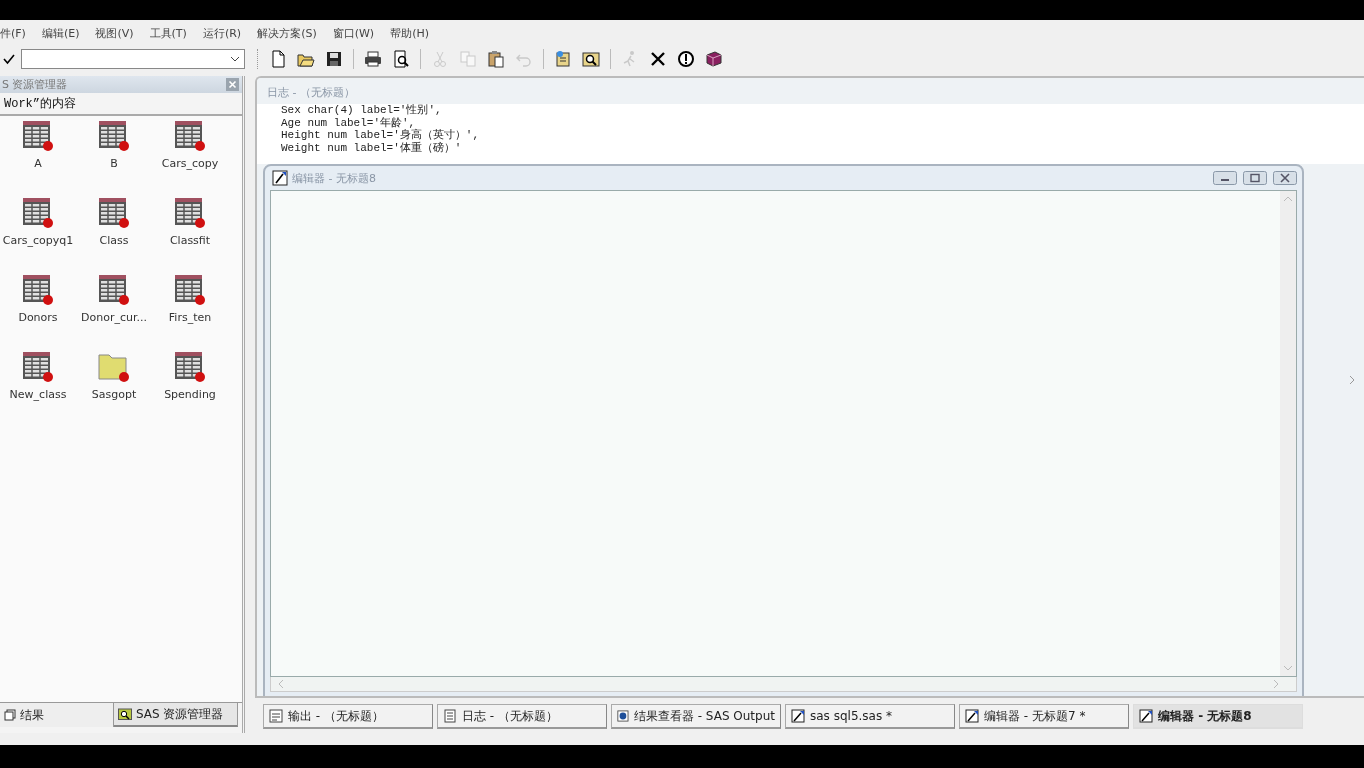 Image resolution: width=1364 pixels, height=768 pixels. Describe the element at coordinates (38, 317) in the screenshot. I see `item-label: Donors` at that location.